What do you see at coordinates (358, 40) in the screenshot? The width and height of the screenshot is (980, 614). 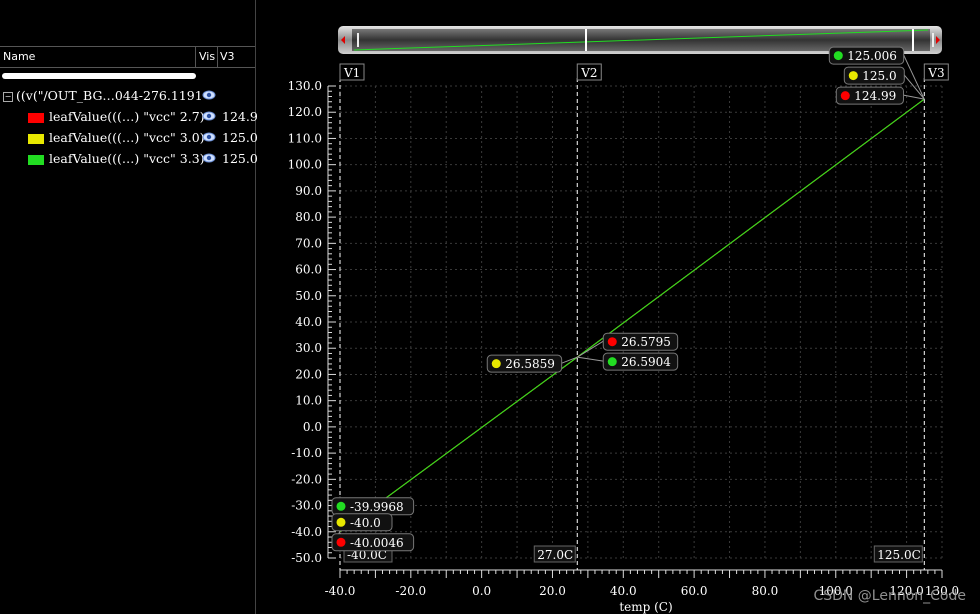 I see `zoom-handle-left` at bounding box center [358, 40].